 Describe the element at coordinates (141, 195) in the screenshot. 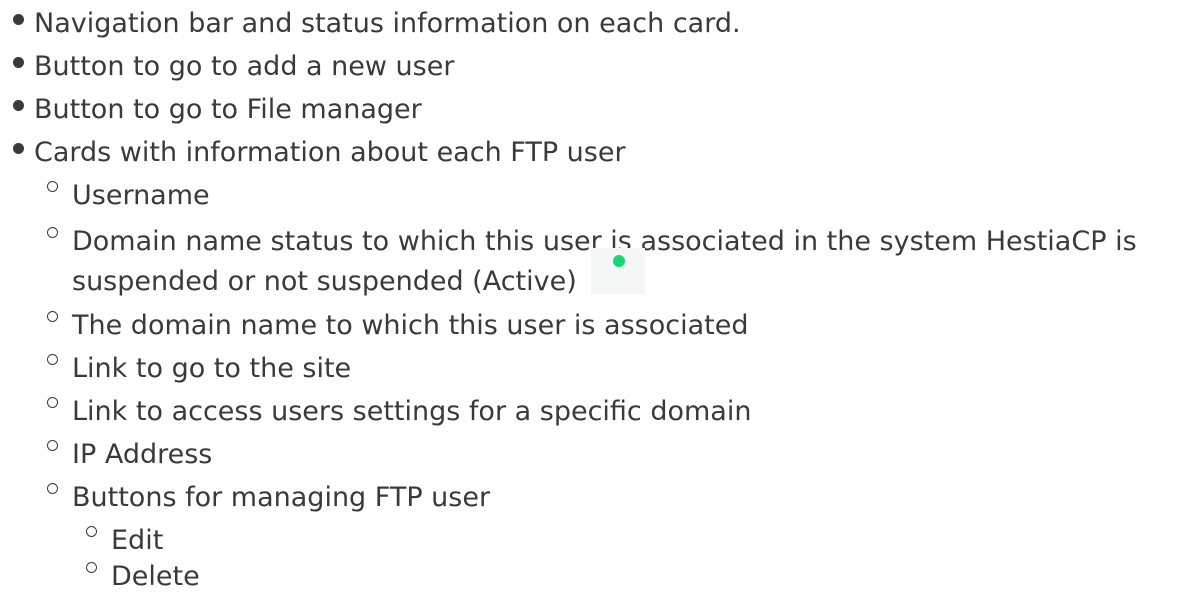

I see `sublist-item-text: Username` at that location.